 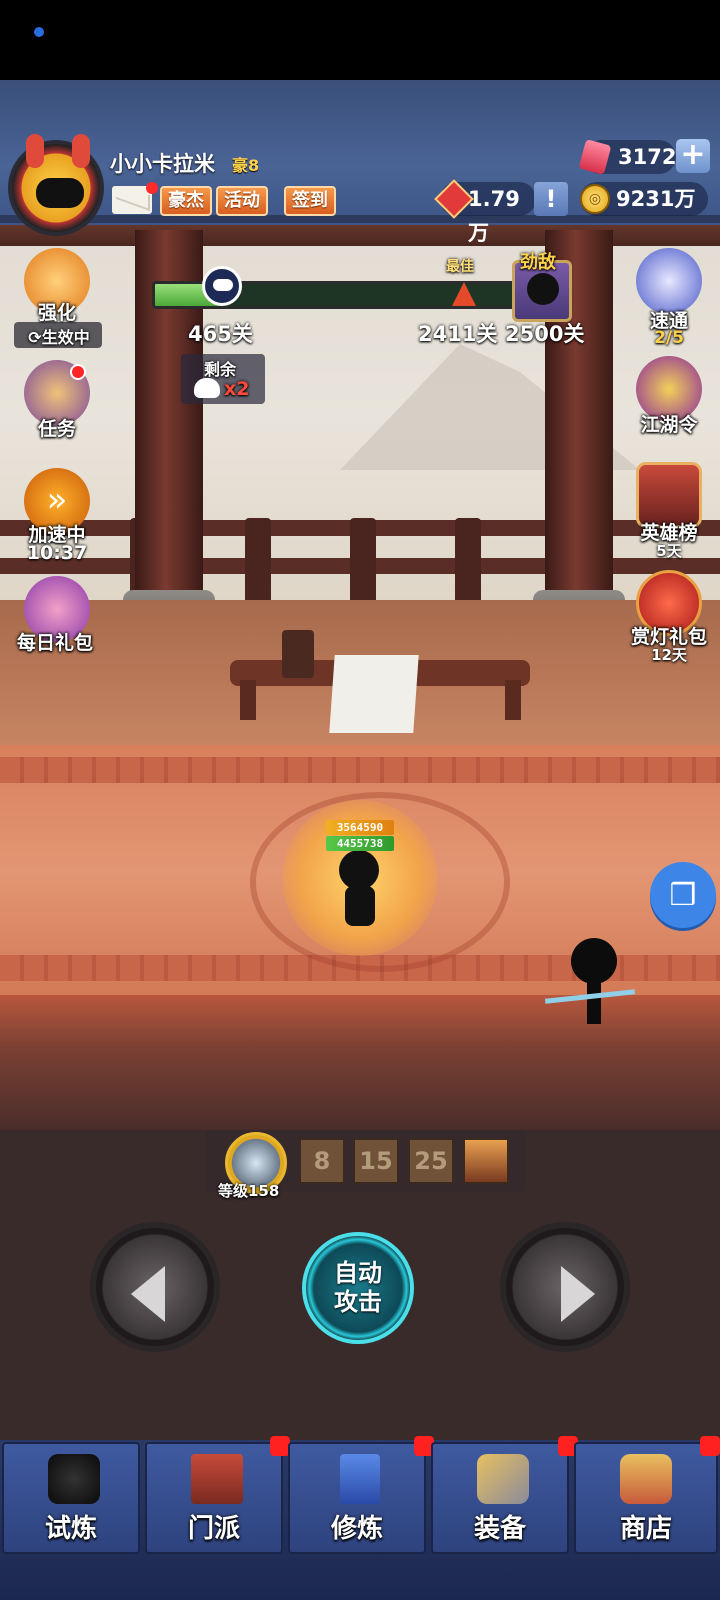 I want to click on move-left-button, so click(x=155, y=1287).